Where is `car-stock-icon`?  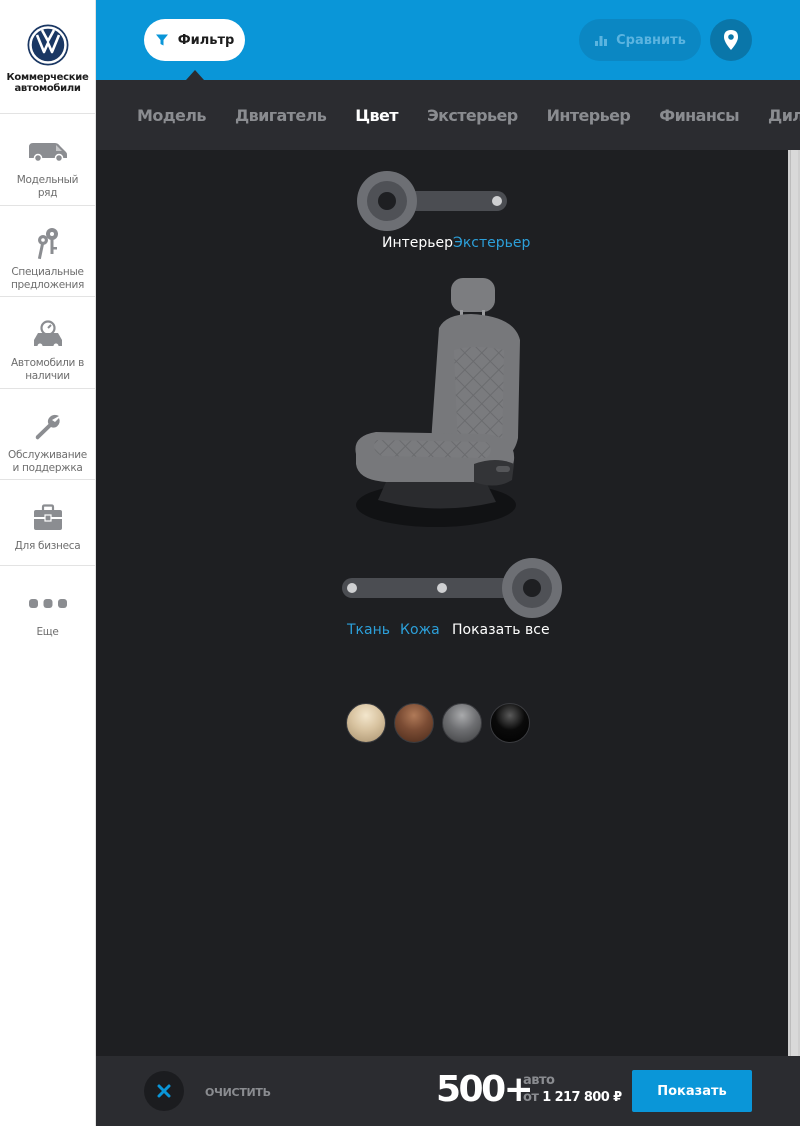
car-stock-icon is located at coordinates (48, 335).